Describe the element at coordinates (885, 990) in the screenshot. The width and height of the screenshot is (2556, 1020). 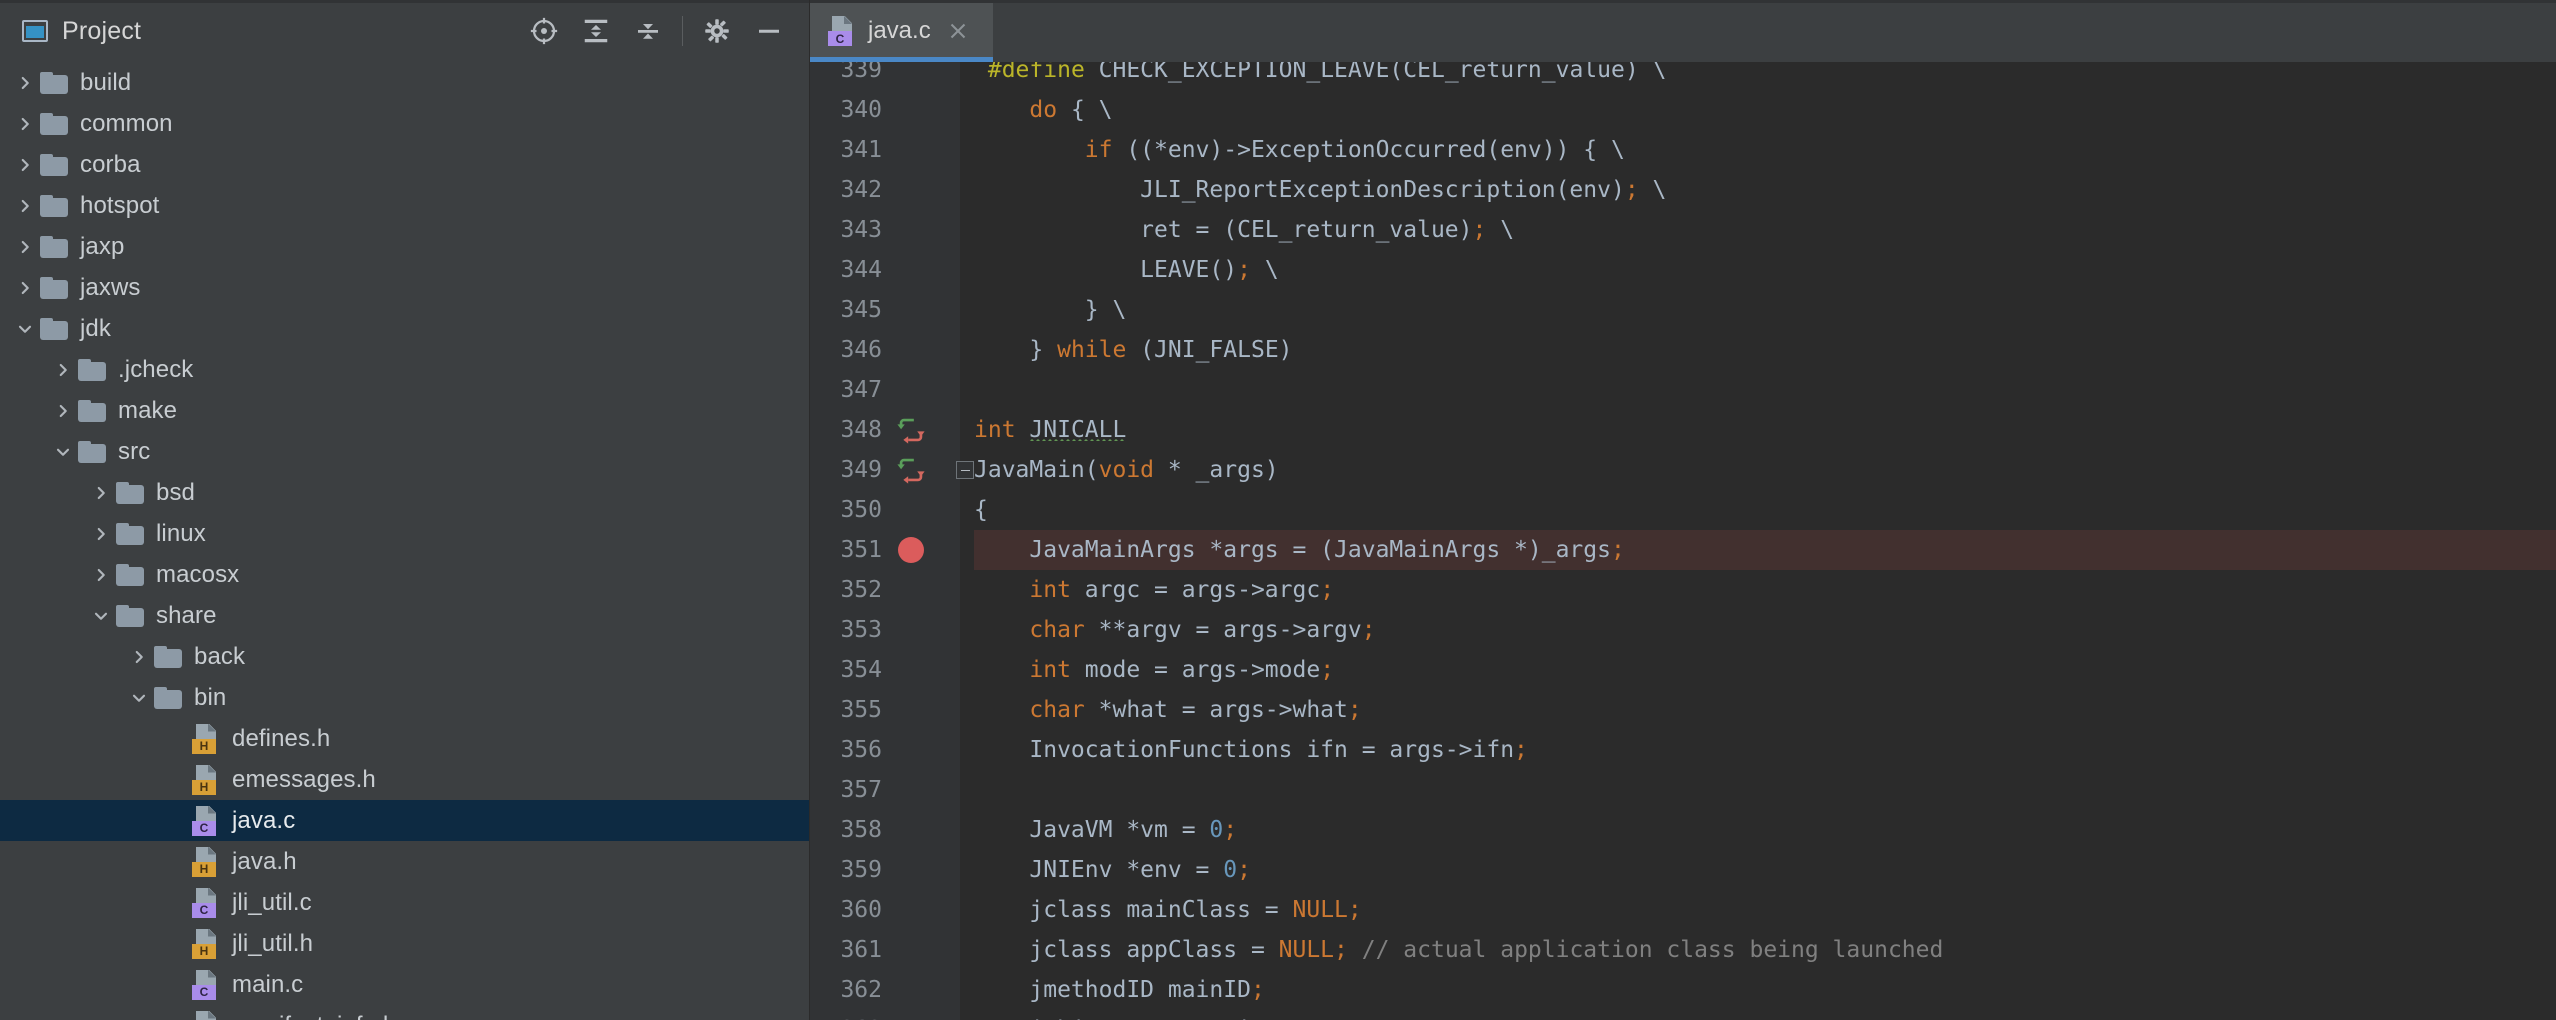
I see `gutter-line: 362` at that location.